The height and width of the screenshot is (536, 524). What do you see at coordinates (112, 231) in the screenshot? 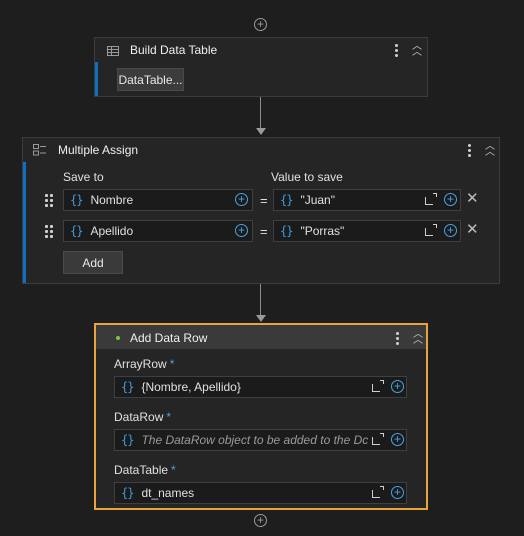
I see `save-to-value: Apellido` at bounding box center [112, 231].